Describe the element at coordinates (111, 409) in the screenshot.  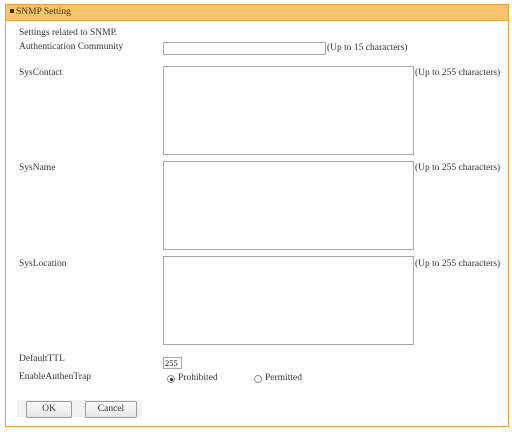
I see `cancel-button: Cancel` at that location.